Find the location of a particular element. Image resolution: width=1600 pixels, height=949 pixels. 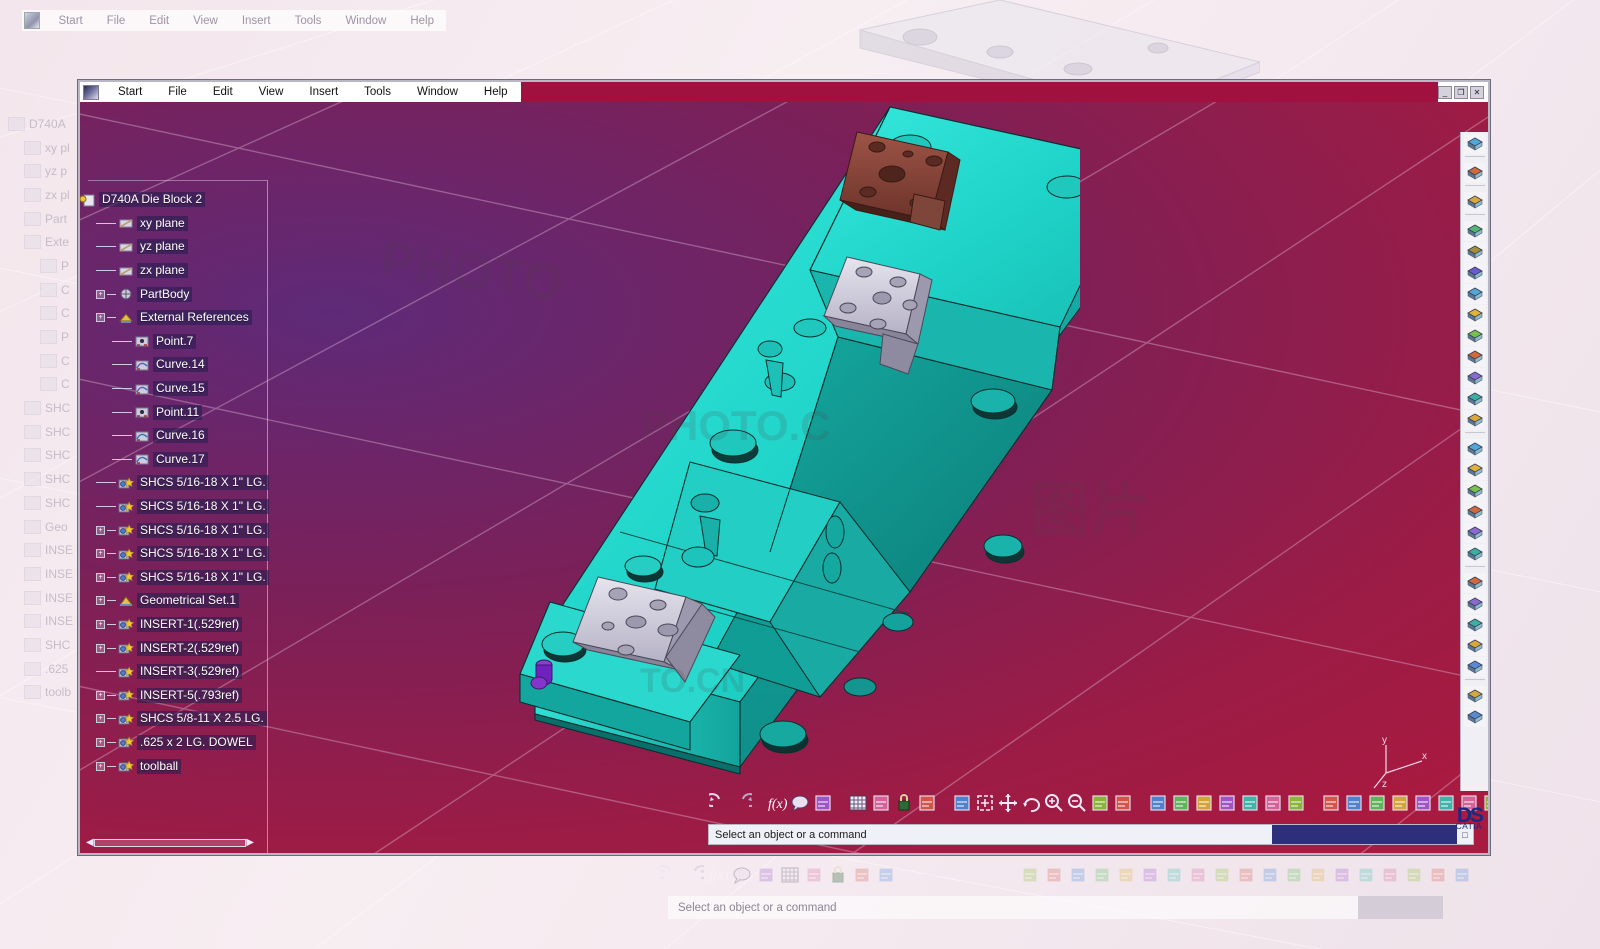

view-settings-icon is located at coordinates (1474, 144).